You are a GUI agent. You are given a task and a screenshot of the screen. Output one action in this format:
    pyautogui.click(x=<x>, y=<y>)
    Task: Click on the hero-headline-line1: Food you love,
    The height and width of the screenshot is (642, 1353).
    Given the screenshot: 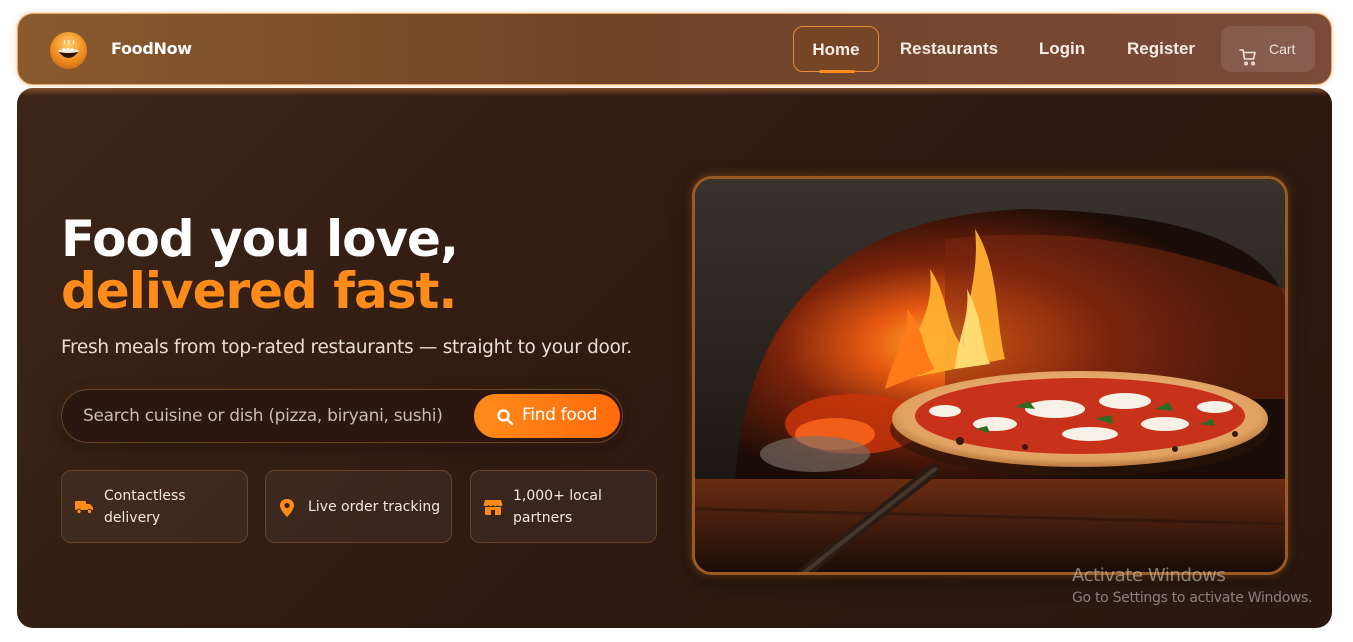 What is the action you would take?
    pyautogui.click(x=260, y=239)
    